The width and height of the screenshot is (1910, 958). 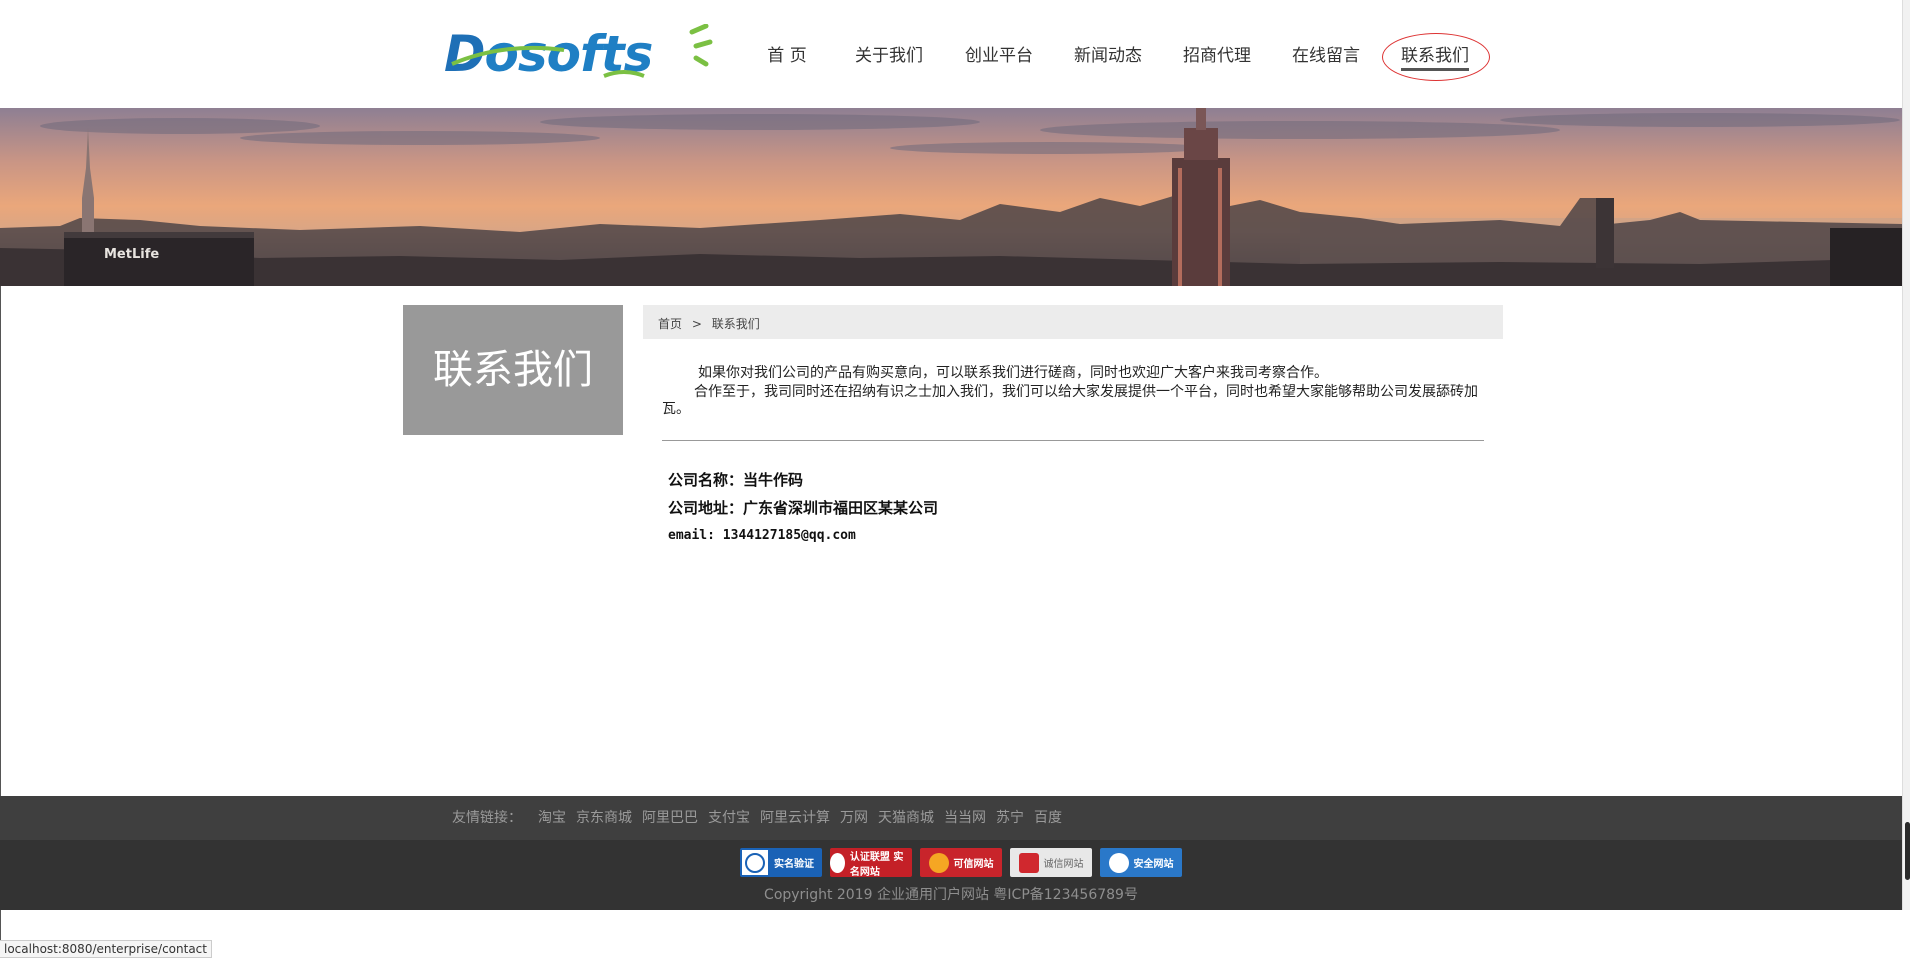 What do you see at coordinates (1326, 56) in the screenshot?
I see `nav-message: 在线留言` at bounding box center [1326, 56].